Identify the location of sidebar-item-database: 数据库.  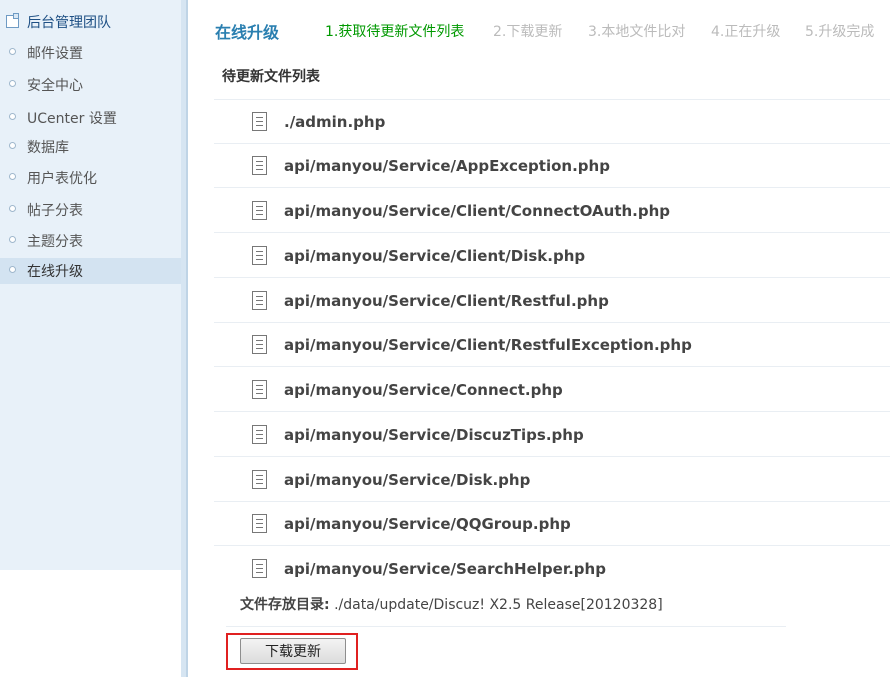
(90, 147).